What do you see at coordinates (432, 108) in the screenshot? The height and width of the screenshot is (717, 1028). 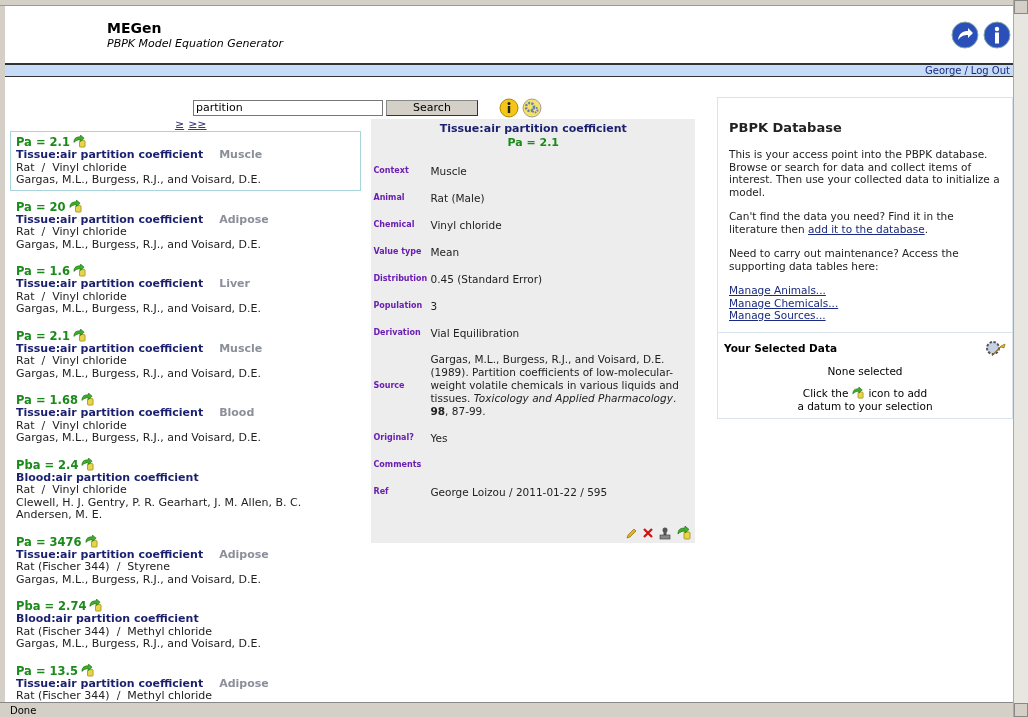 I see `search-button: Search` at bounding box center [432, 108].